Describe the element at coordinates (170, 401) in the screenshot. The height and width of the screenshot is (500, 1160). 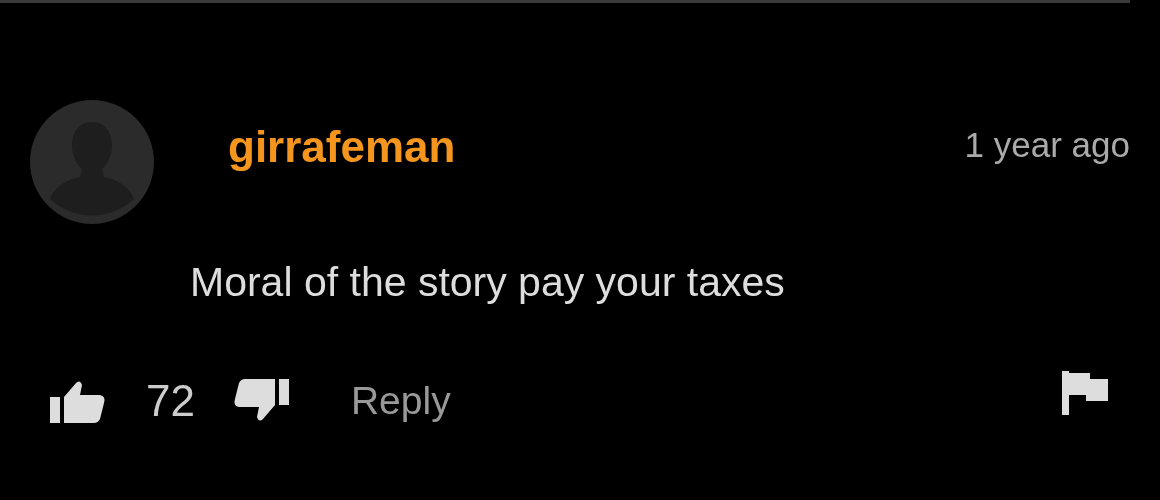
I see `like-count: 72` at that location.